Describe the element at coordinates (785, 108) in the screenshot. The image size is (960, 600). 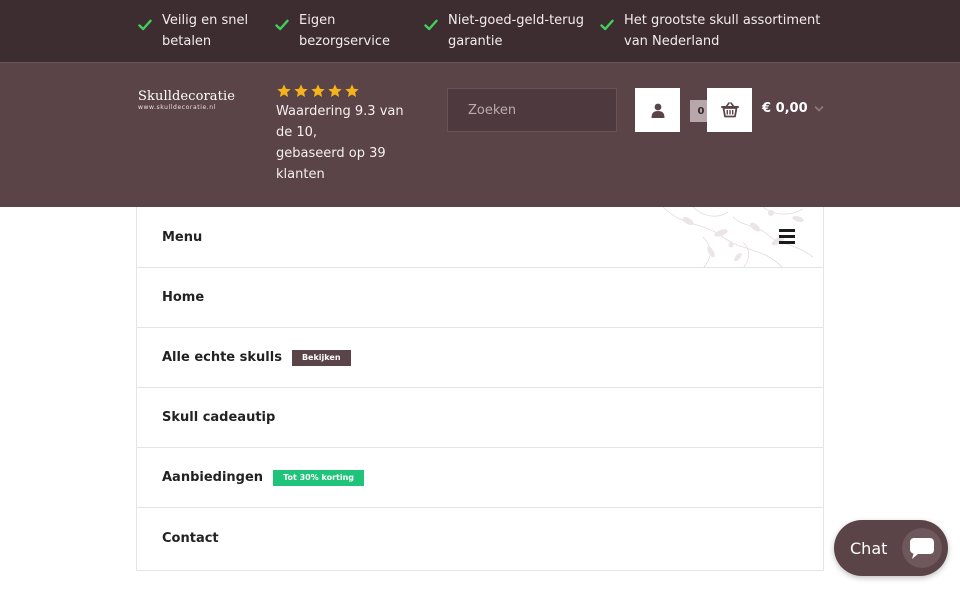
I see `cart-total: € 0,00` at that location.